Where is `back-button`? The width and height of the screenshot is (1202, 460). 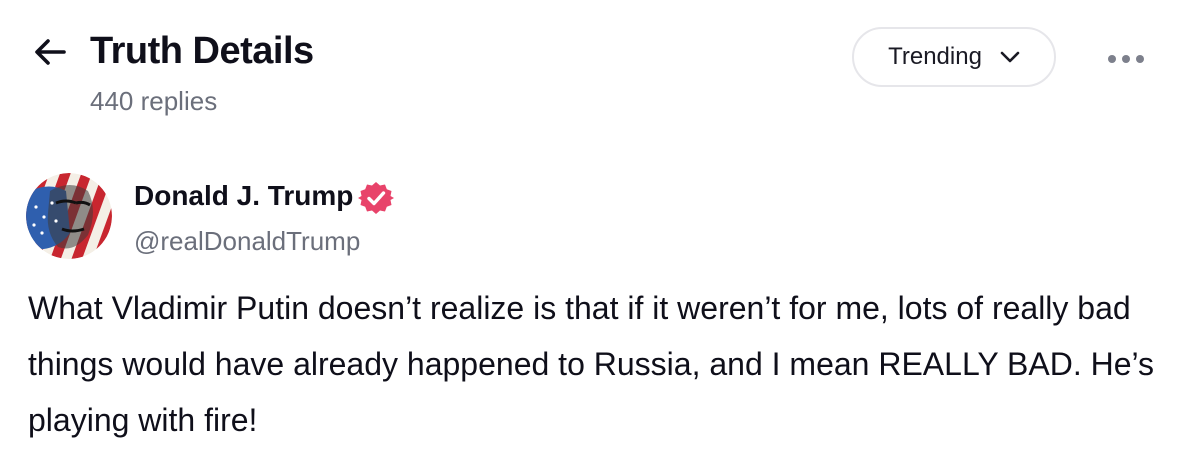 back-button is located at coordinates (50, 52).